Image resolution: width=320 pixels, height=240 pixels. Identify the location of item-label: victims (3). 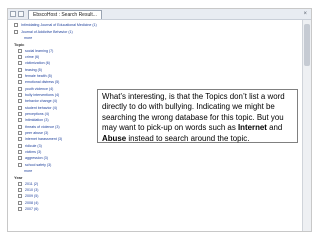
(33, 152).